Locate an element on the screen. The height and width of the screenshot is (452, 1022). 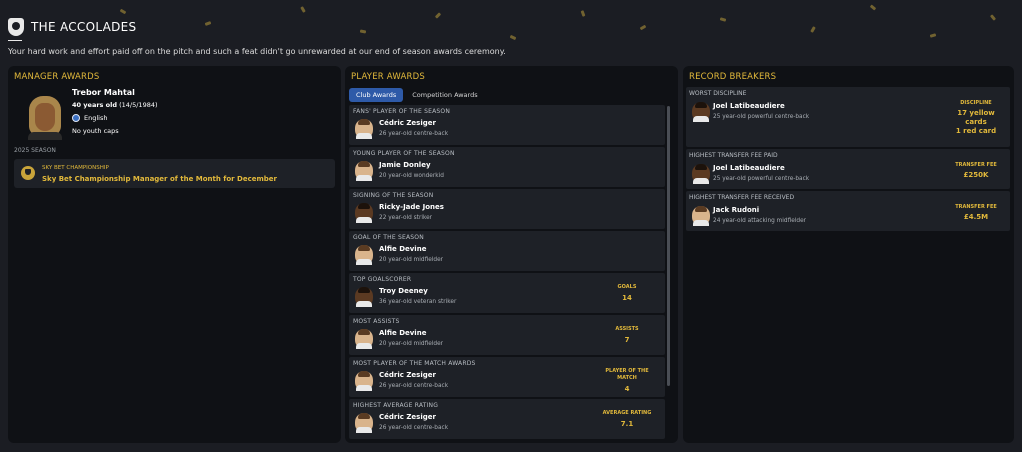
trophy-icon is located at coordinates (28, 173).